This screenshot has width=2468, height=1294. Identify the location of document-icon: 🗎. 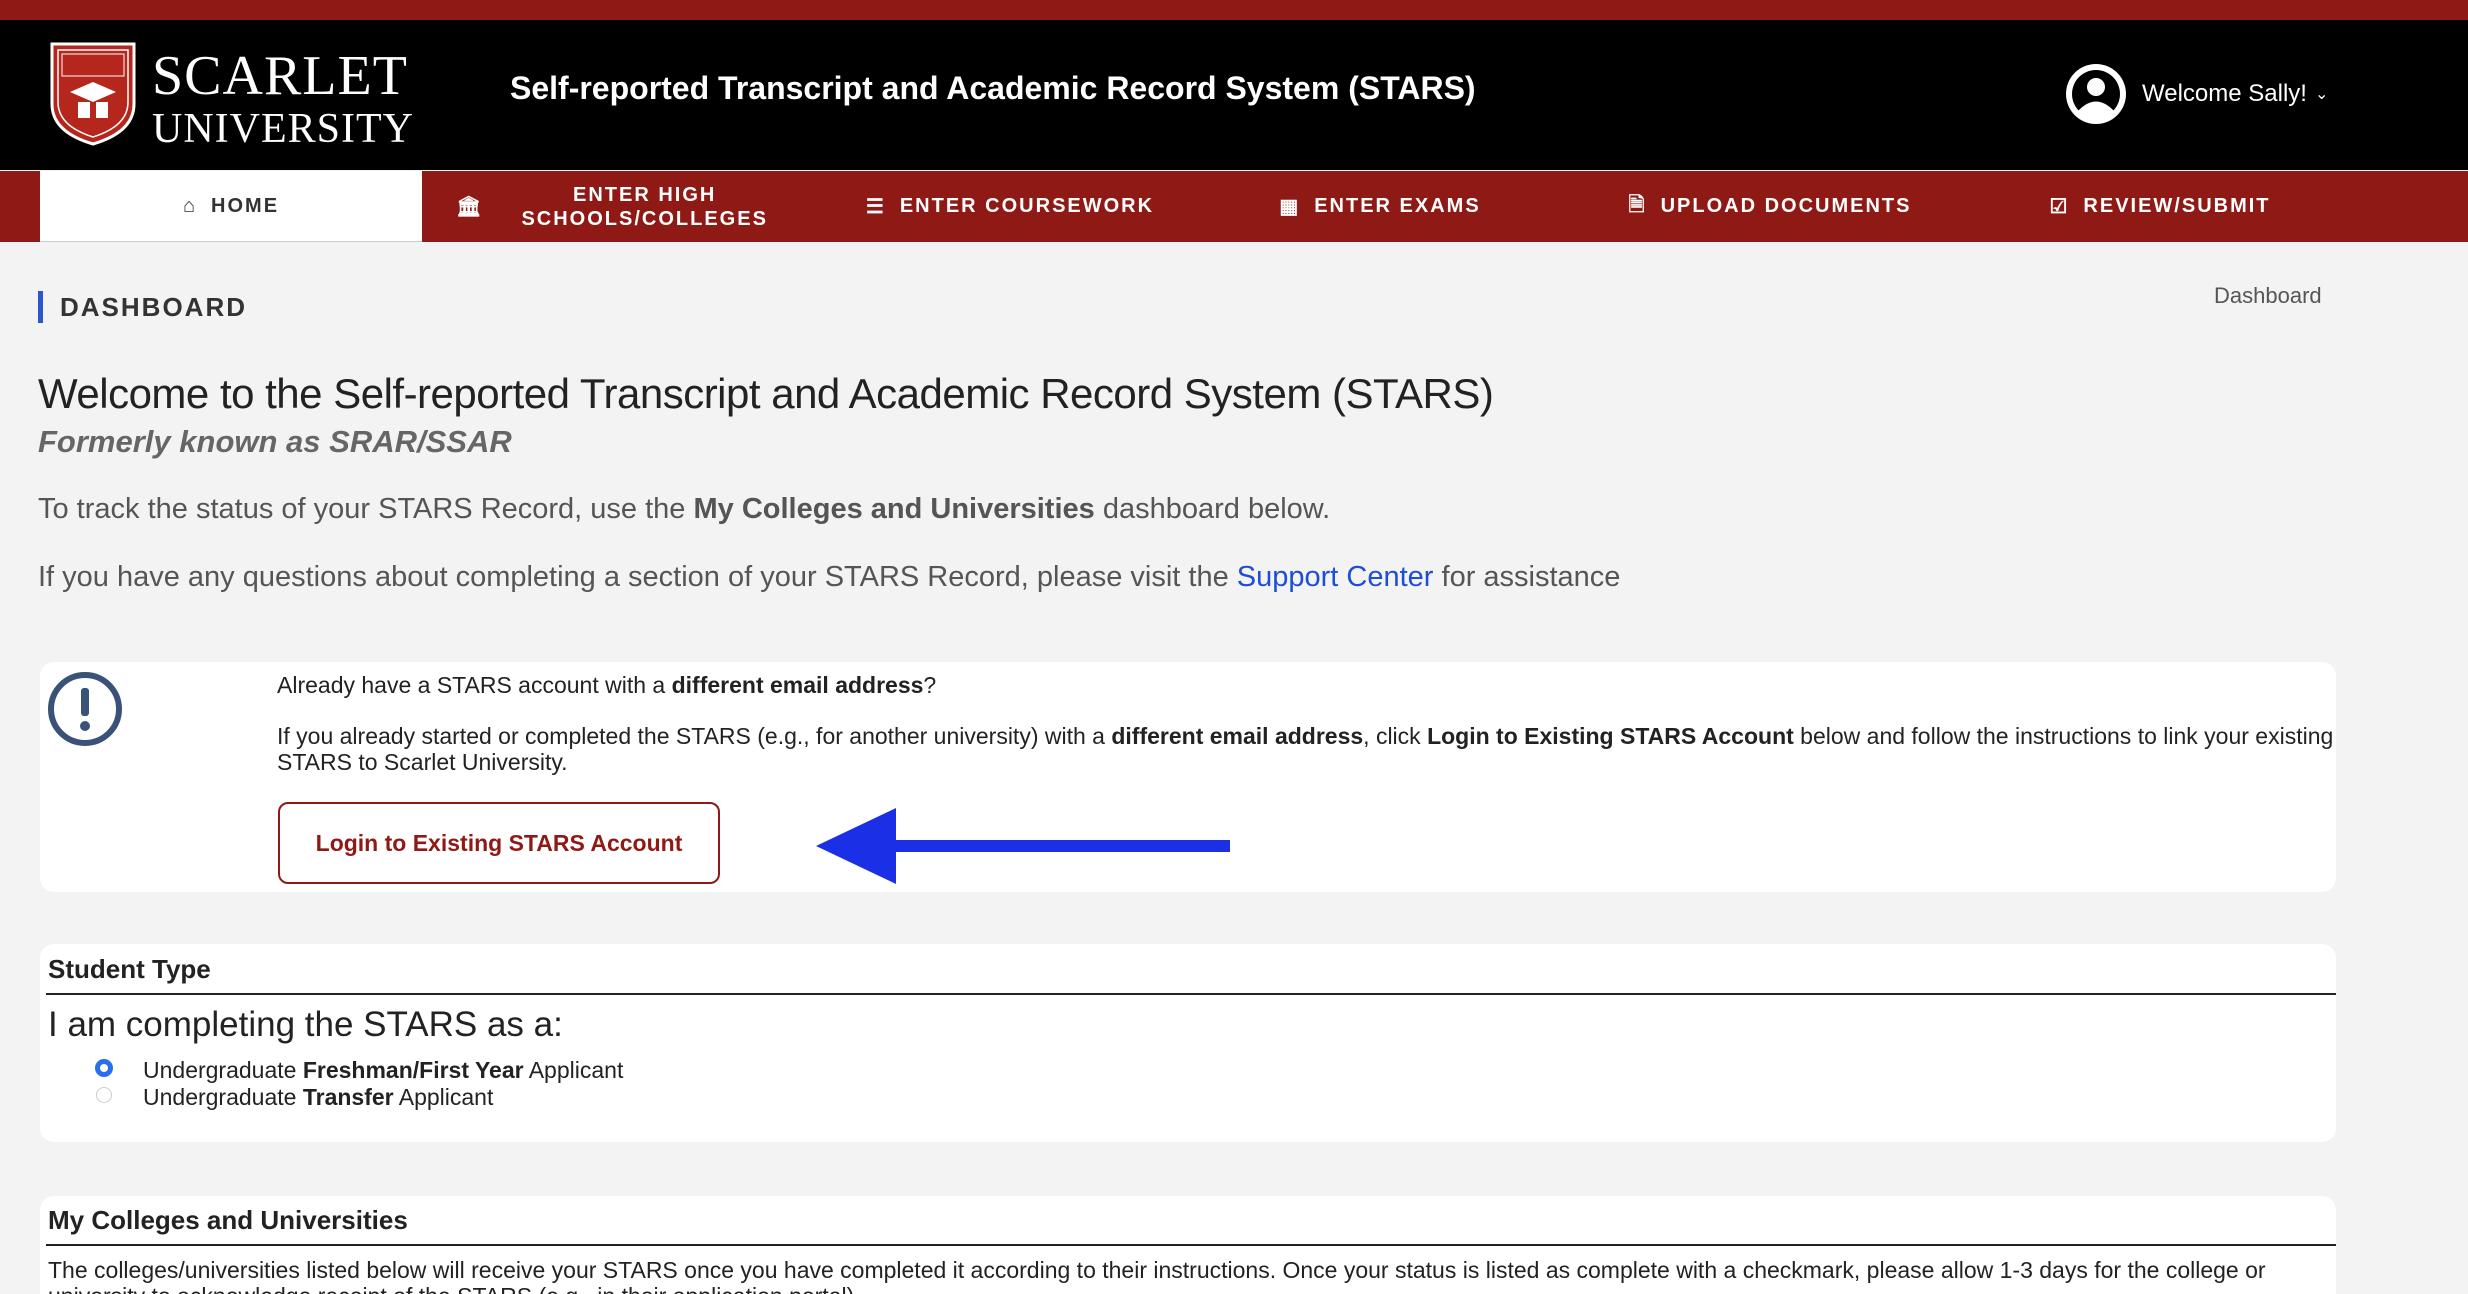
(1637, 204).